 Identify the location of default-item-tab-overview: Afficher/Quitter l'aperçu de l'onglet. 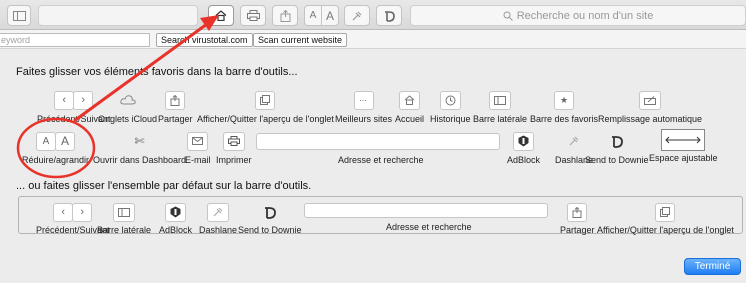
(665, 218).